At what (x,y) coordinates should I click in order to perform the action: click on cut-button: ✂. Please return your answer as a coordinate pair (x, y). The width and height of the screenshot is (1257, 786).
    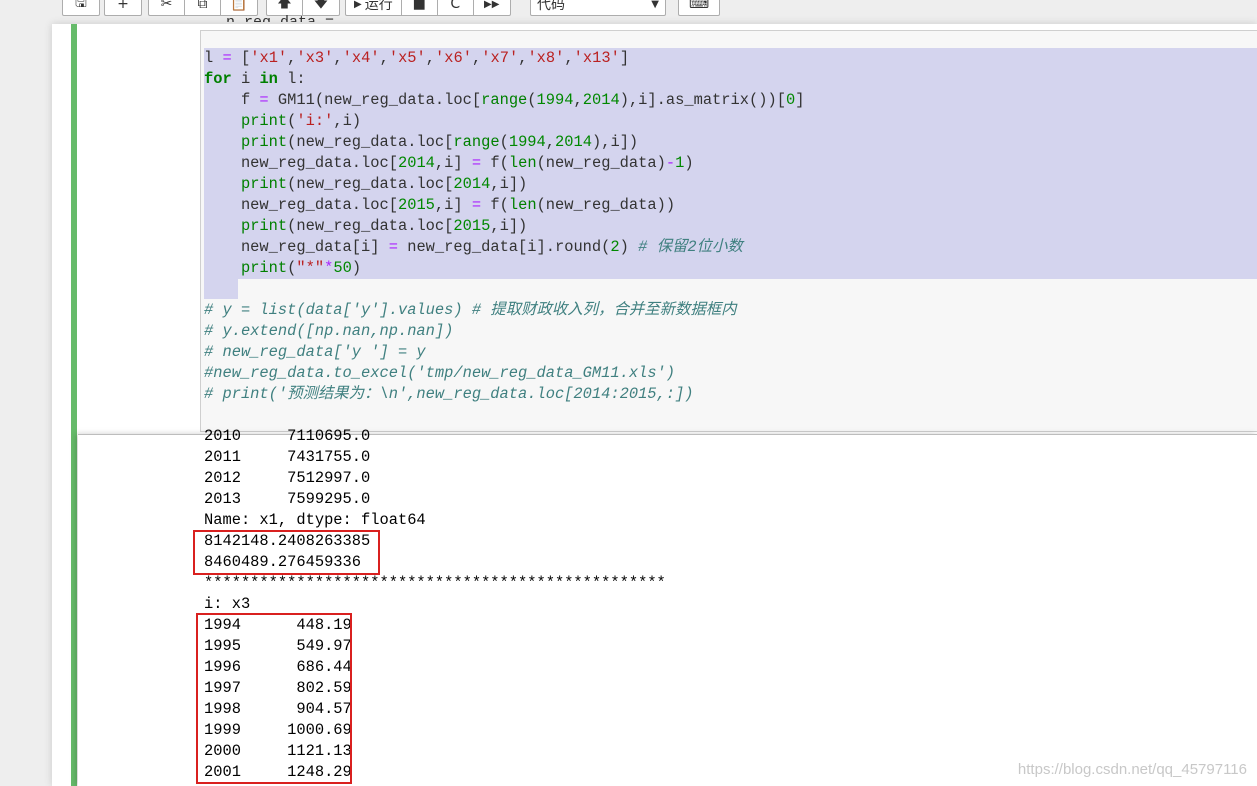
    Looking at the image, I should click on (167, 7).